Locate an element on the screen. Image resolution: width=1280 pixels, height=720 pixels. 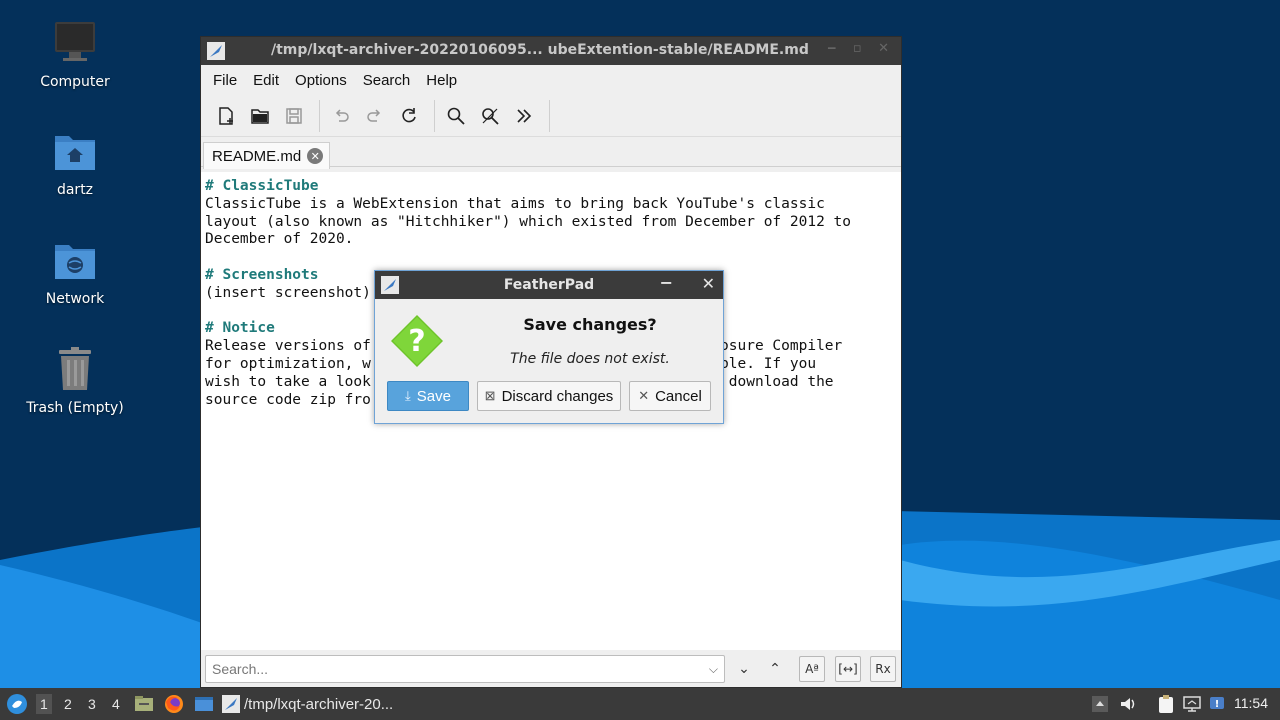
firefox-icon is located at coordinates (174, 704).